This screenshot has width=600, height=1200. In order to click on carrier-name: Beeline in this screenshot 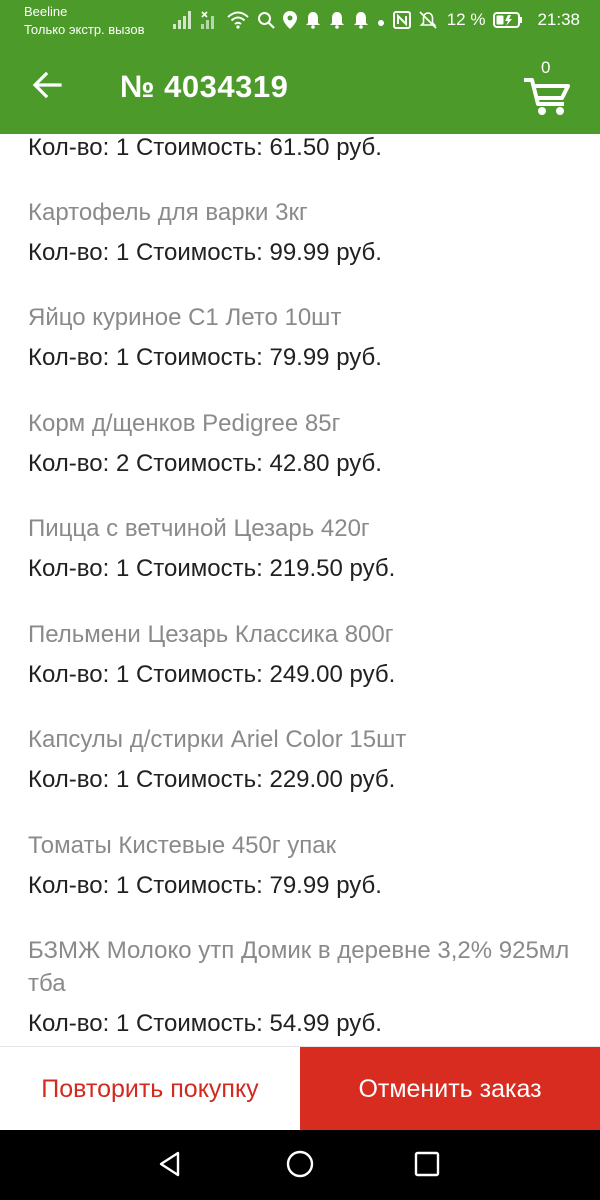, I will do `click(46, 11)`.